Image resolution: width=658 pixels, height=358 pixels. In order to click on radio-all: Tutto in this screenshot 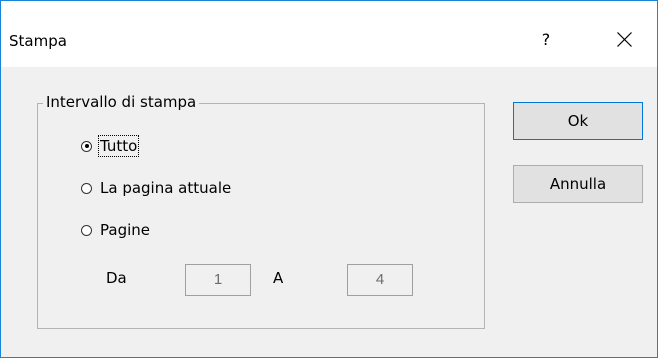, I will do `click(110, 146)`.